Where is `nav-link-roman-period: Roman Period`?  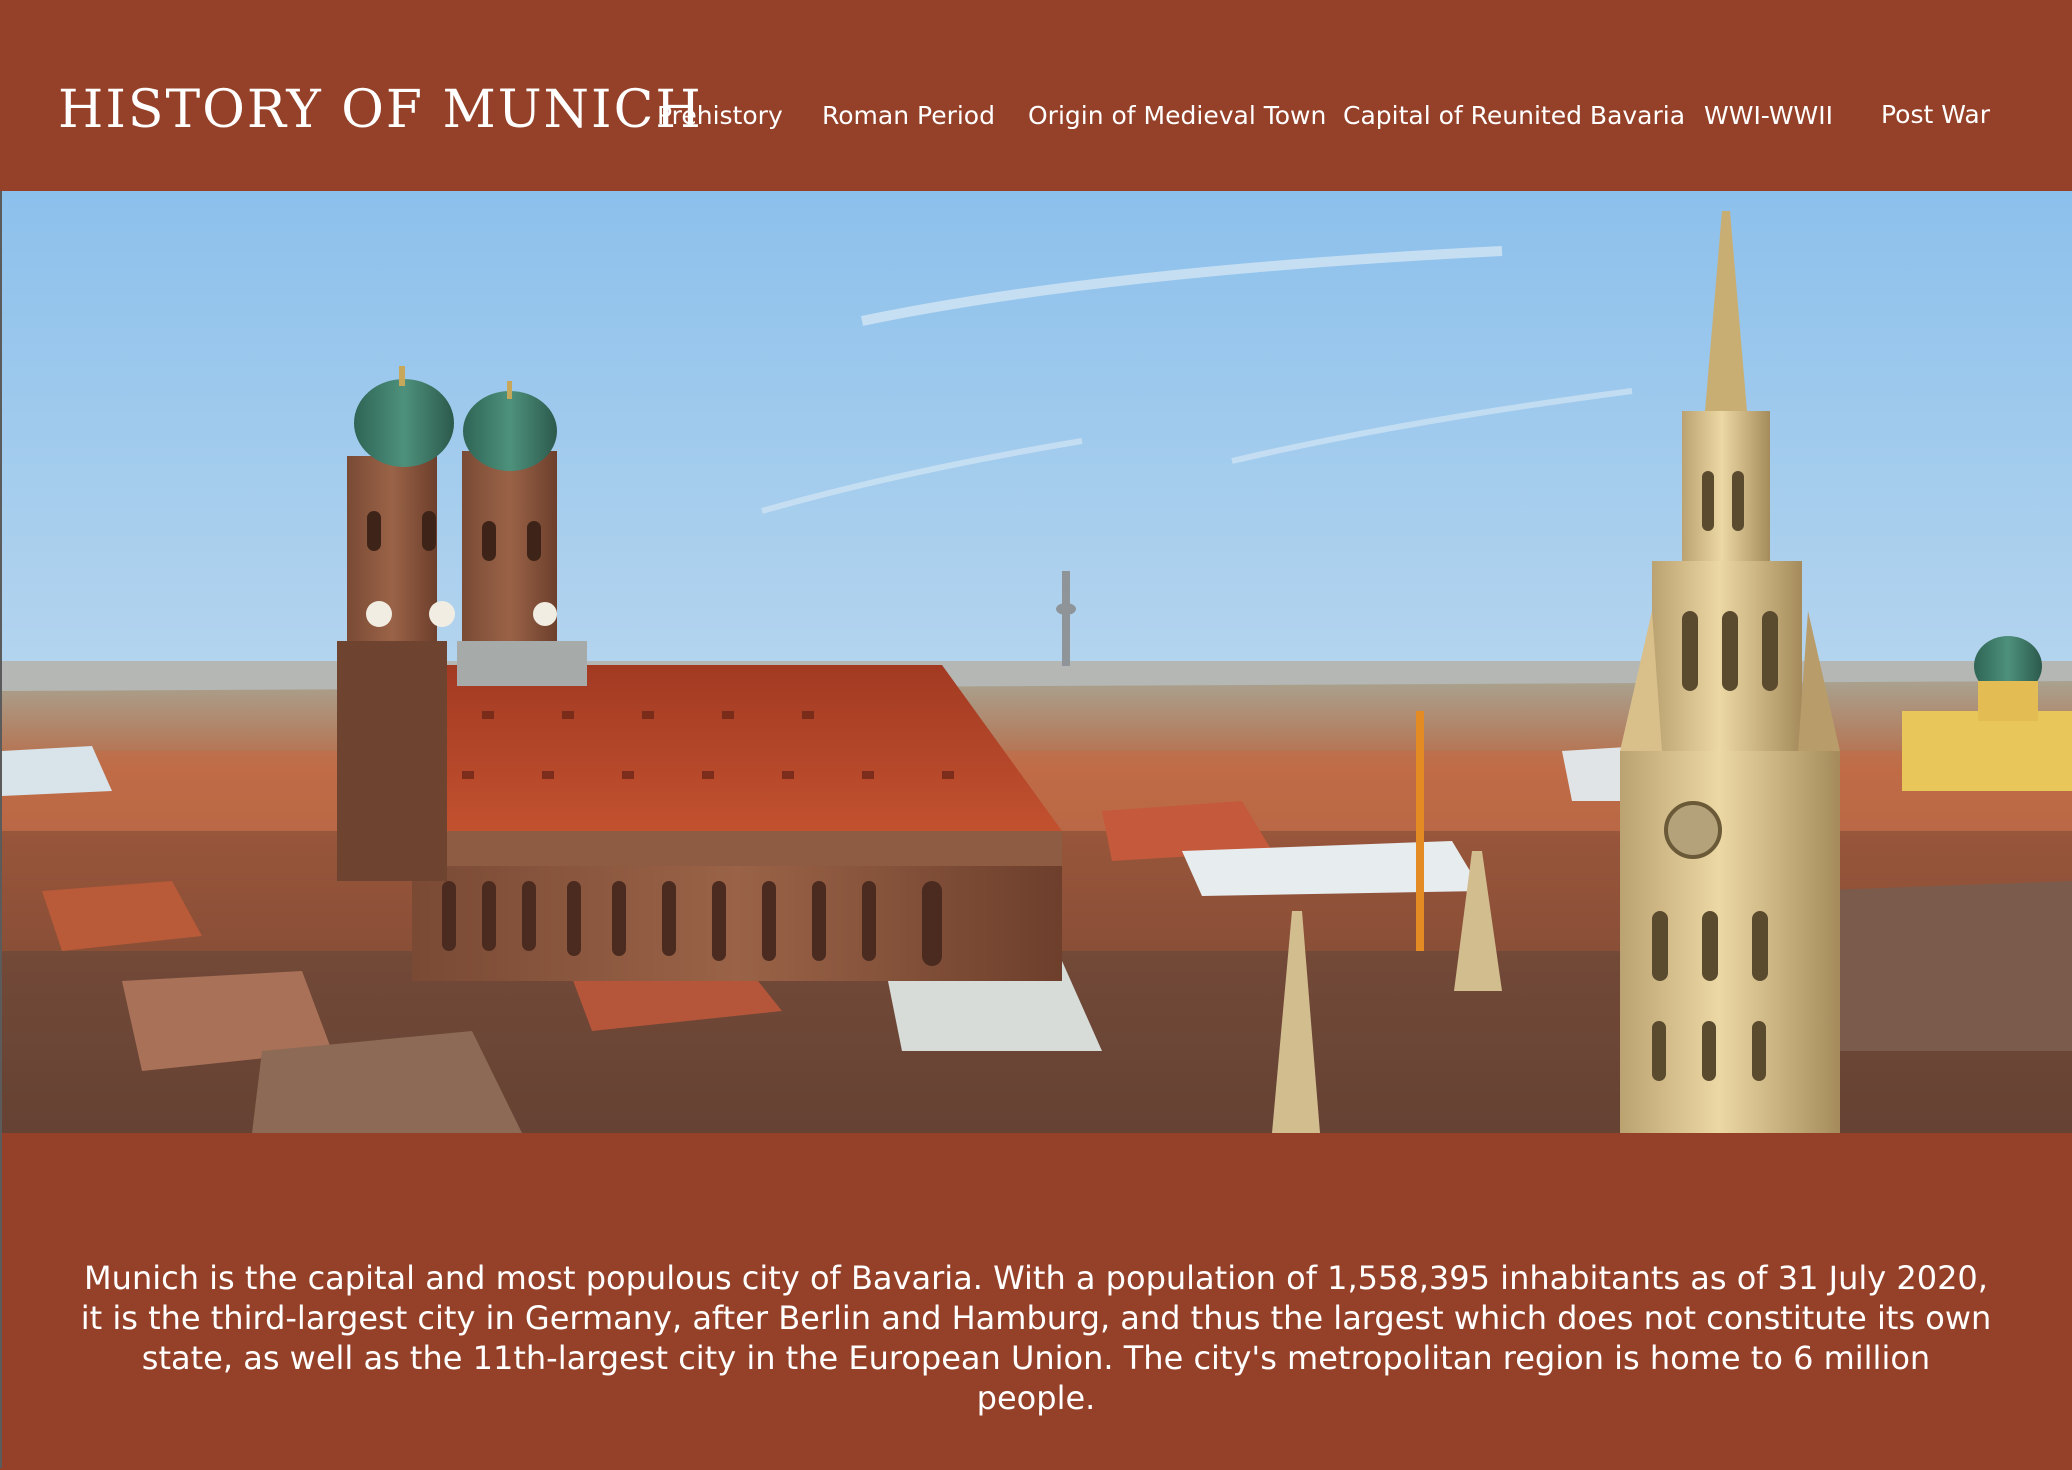
nav-link-roman-period: Roman Period is located at coordinates (908, 116).